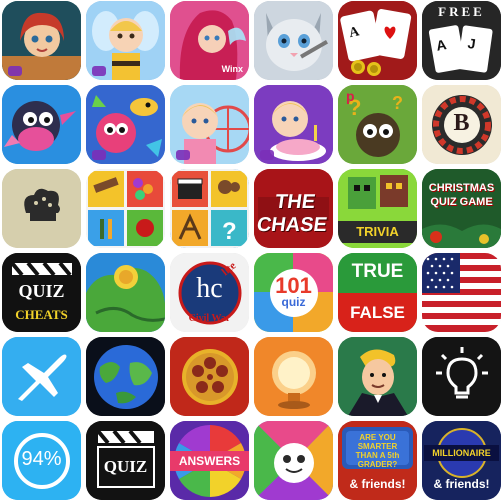 This screenshot has height=504, width=504. I want to click on app-icon-r5c4, so click(293, 376).